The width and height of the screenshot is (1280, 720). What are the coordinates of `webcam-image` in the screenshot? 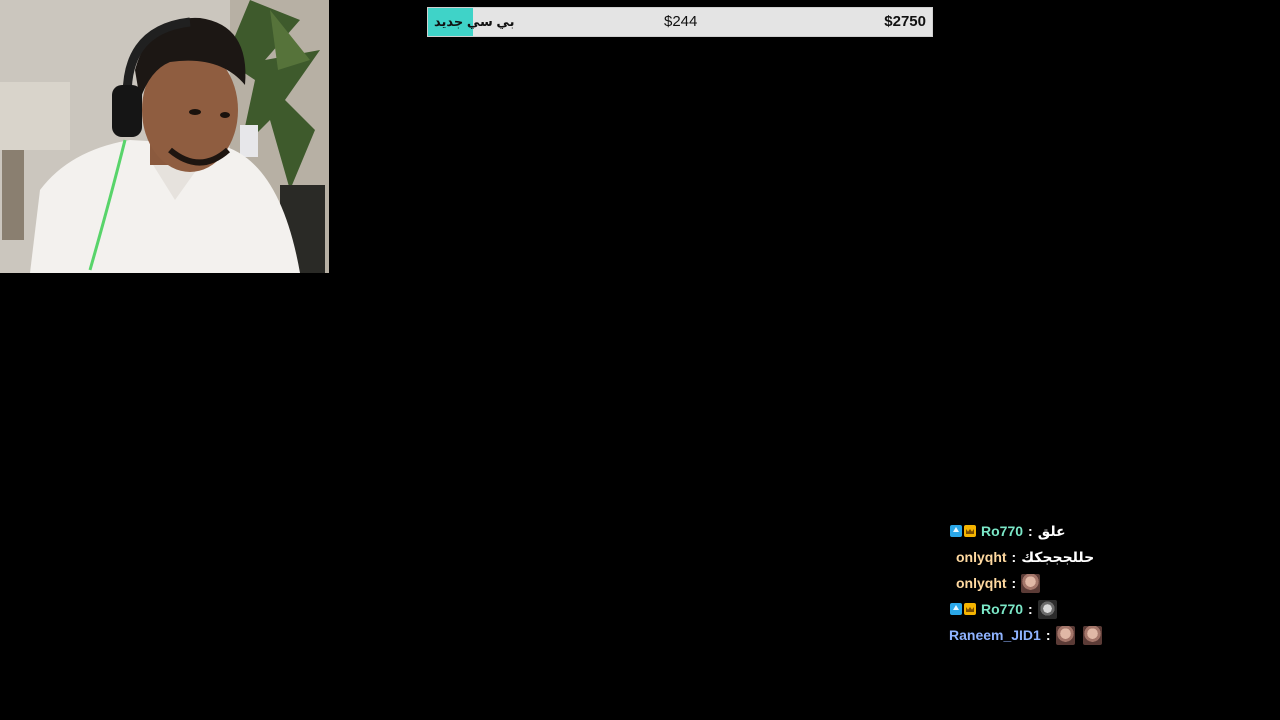 It's located at (164, 136).